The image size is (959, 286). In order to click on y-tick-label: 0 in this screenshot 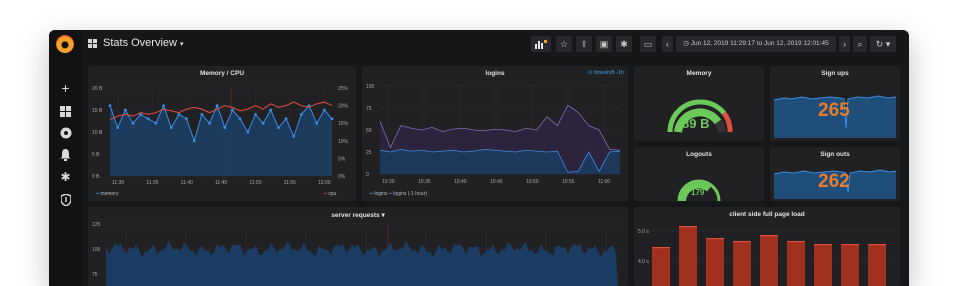, I will do `click(367, 175)`.